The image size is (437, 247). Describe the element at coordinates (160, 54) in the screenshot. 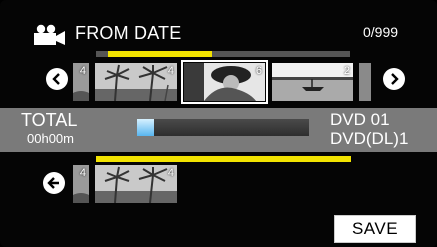

I see `thumbnail-scroll-position` at that location.